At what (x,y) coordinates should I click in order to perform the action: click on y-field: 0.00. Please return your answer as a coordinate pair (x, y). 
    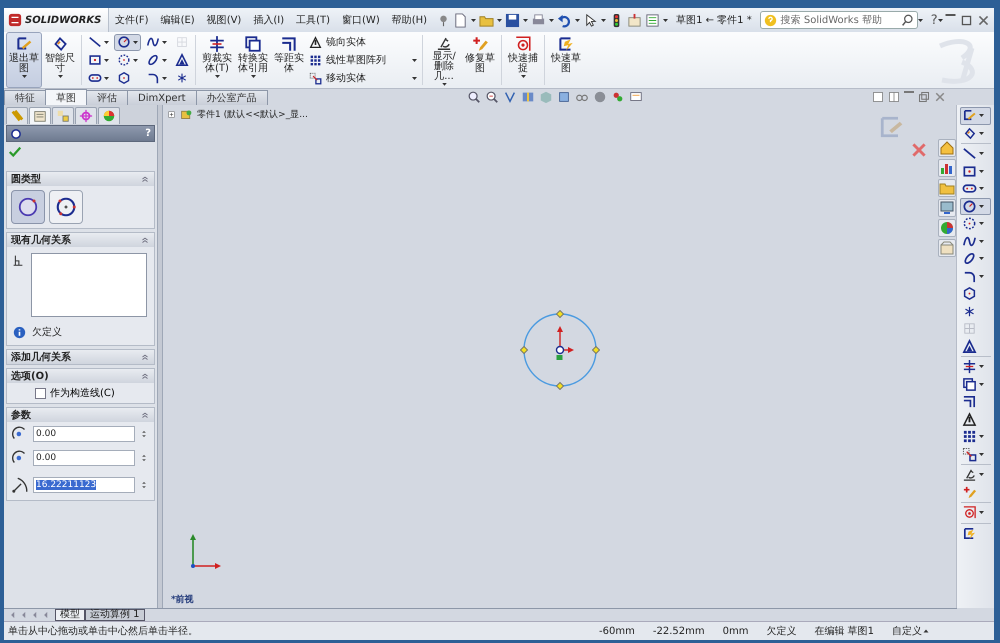
    Looking at the image, I should click on (84, 458).